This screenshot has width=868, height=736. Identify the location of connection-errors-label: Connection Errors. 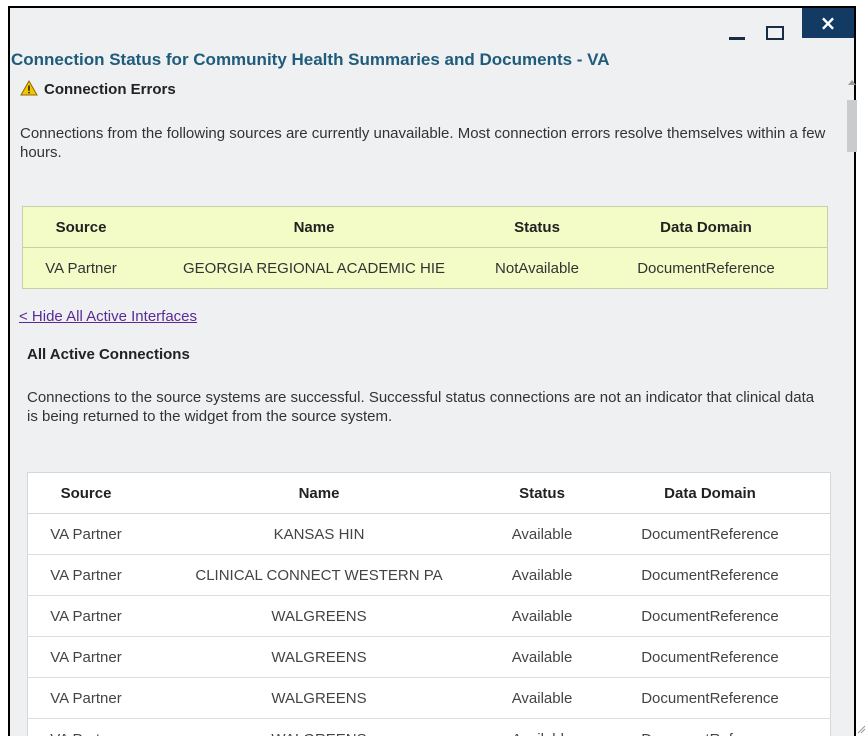
(110, 89).